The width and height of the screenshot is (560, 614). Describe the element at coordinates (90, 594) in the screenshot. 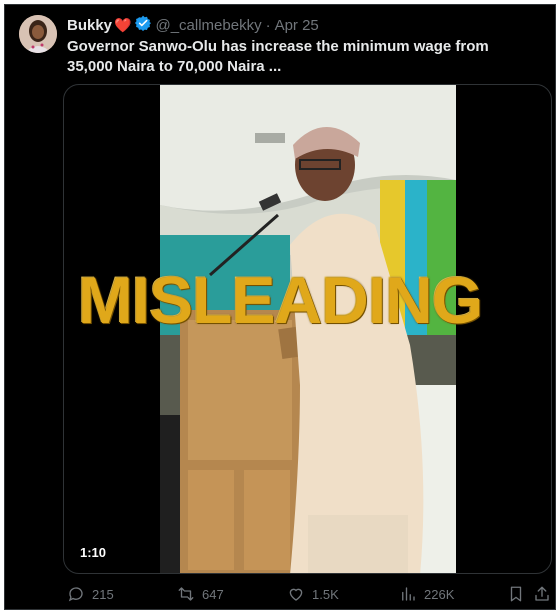

I see `reply-button: 215` at that location.